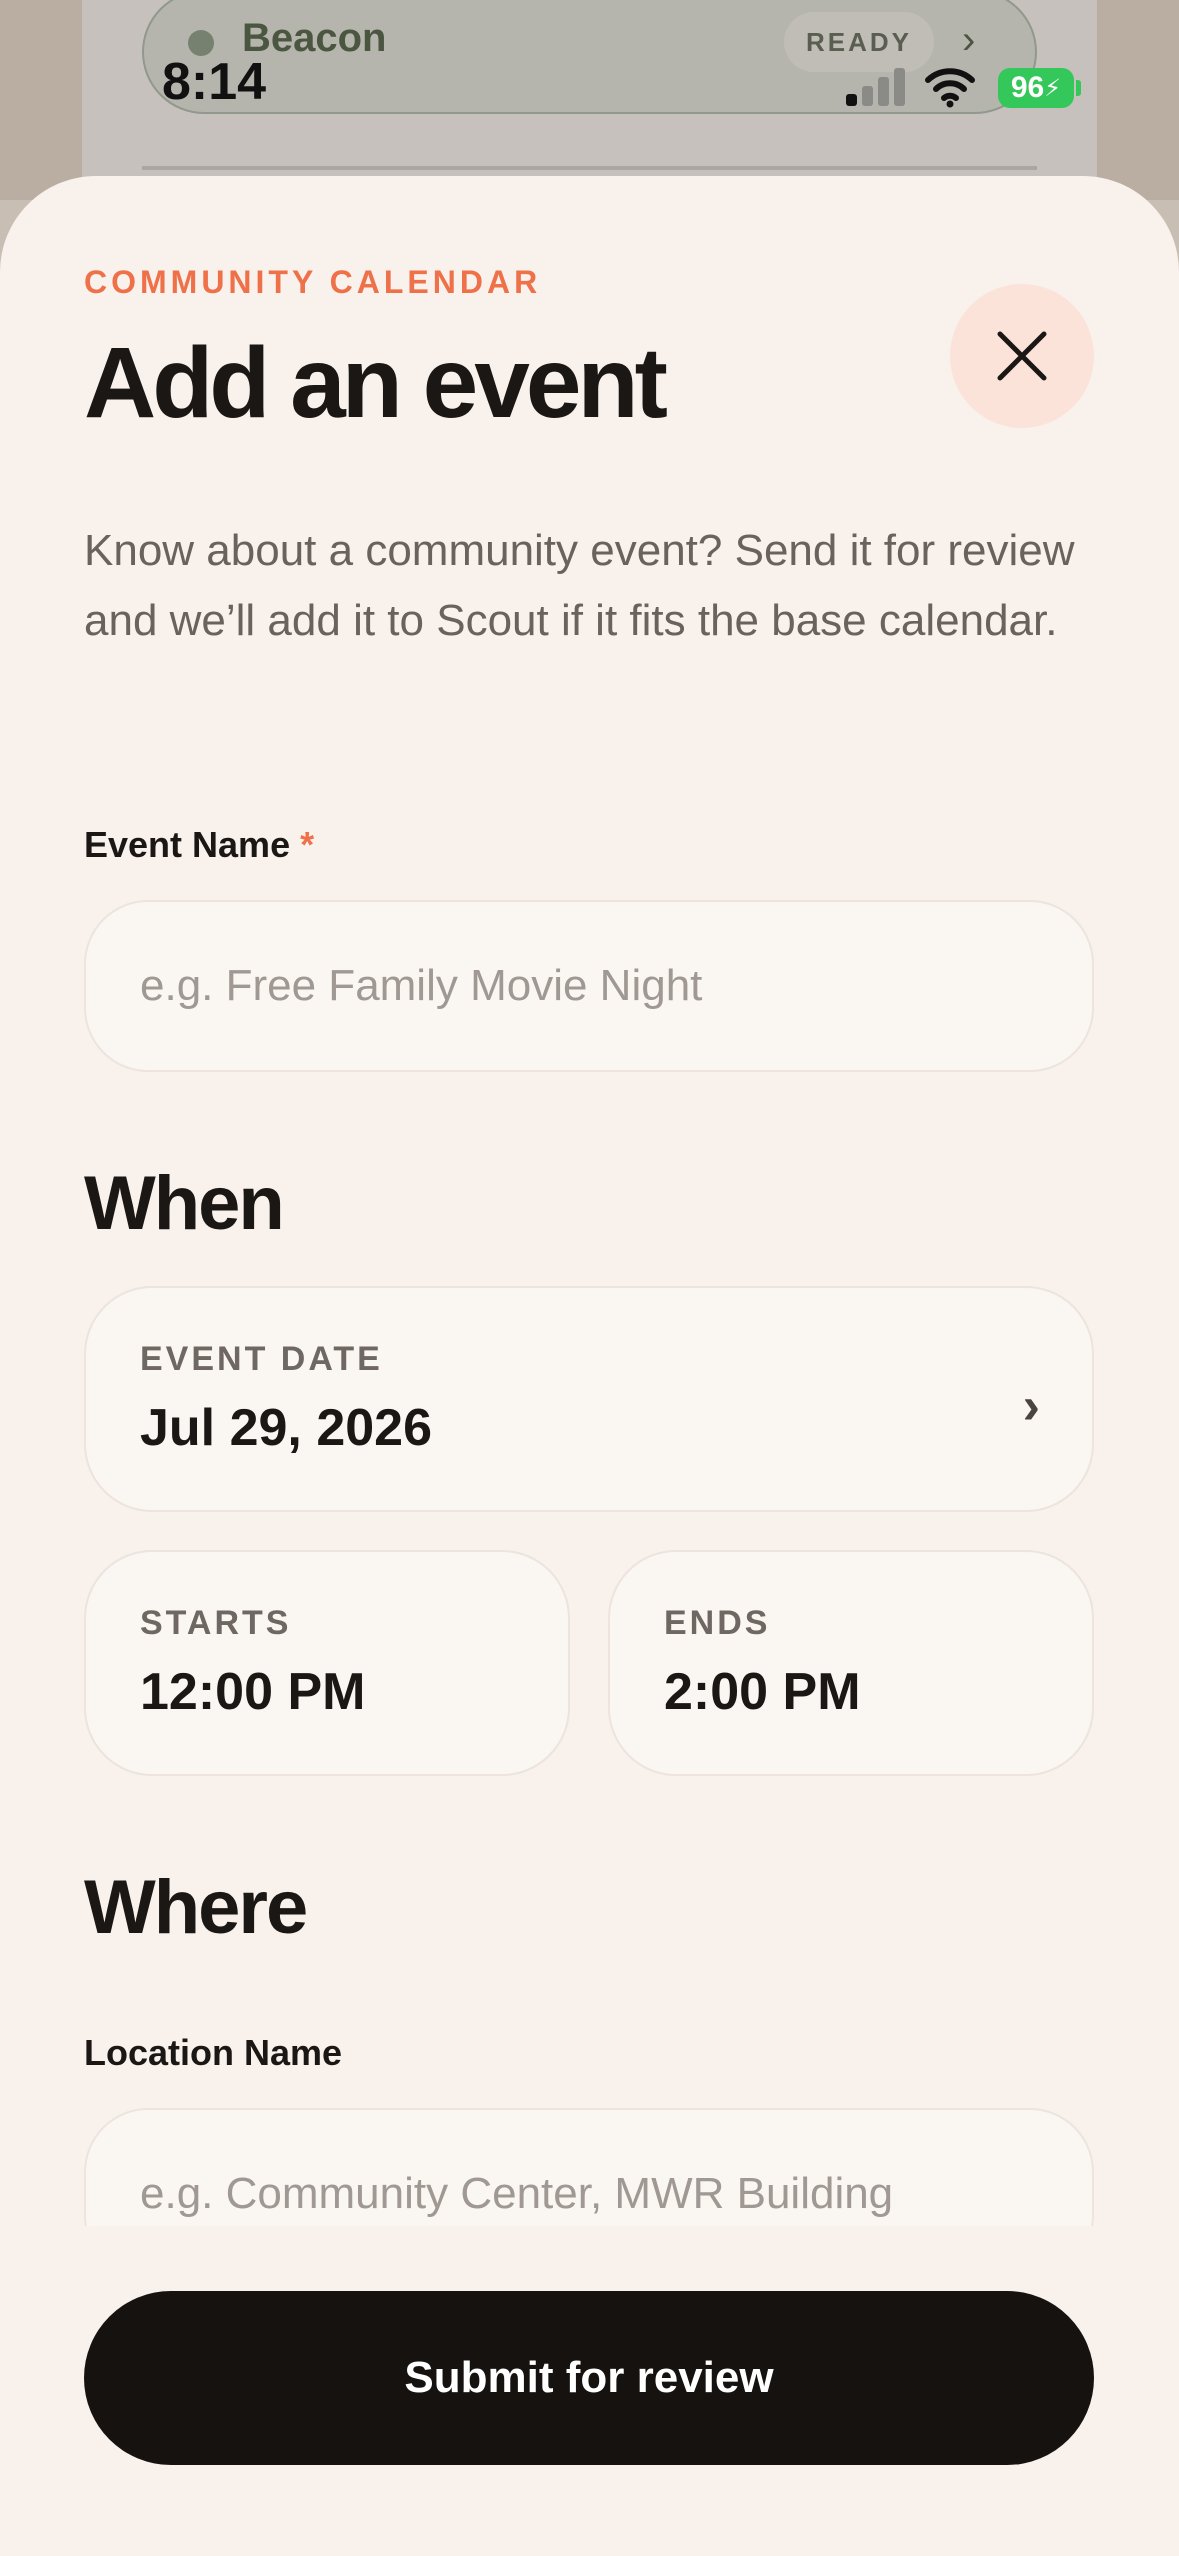 The width and height of the screenshot is (1179, 2556). Describe the element at coordinates (876, 86) in the screenshot. I see `signal-icon` at that location.